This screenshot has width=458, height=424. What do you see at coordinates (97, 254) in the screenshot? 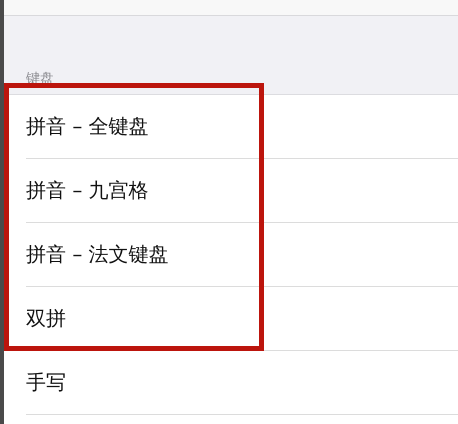
I see `keyboard-option: 拼音 – 法文键盘` at bounding box center [97, 254].